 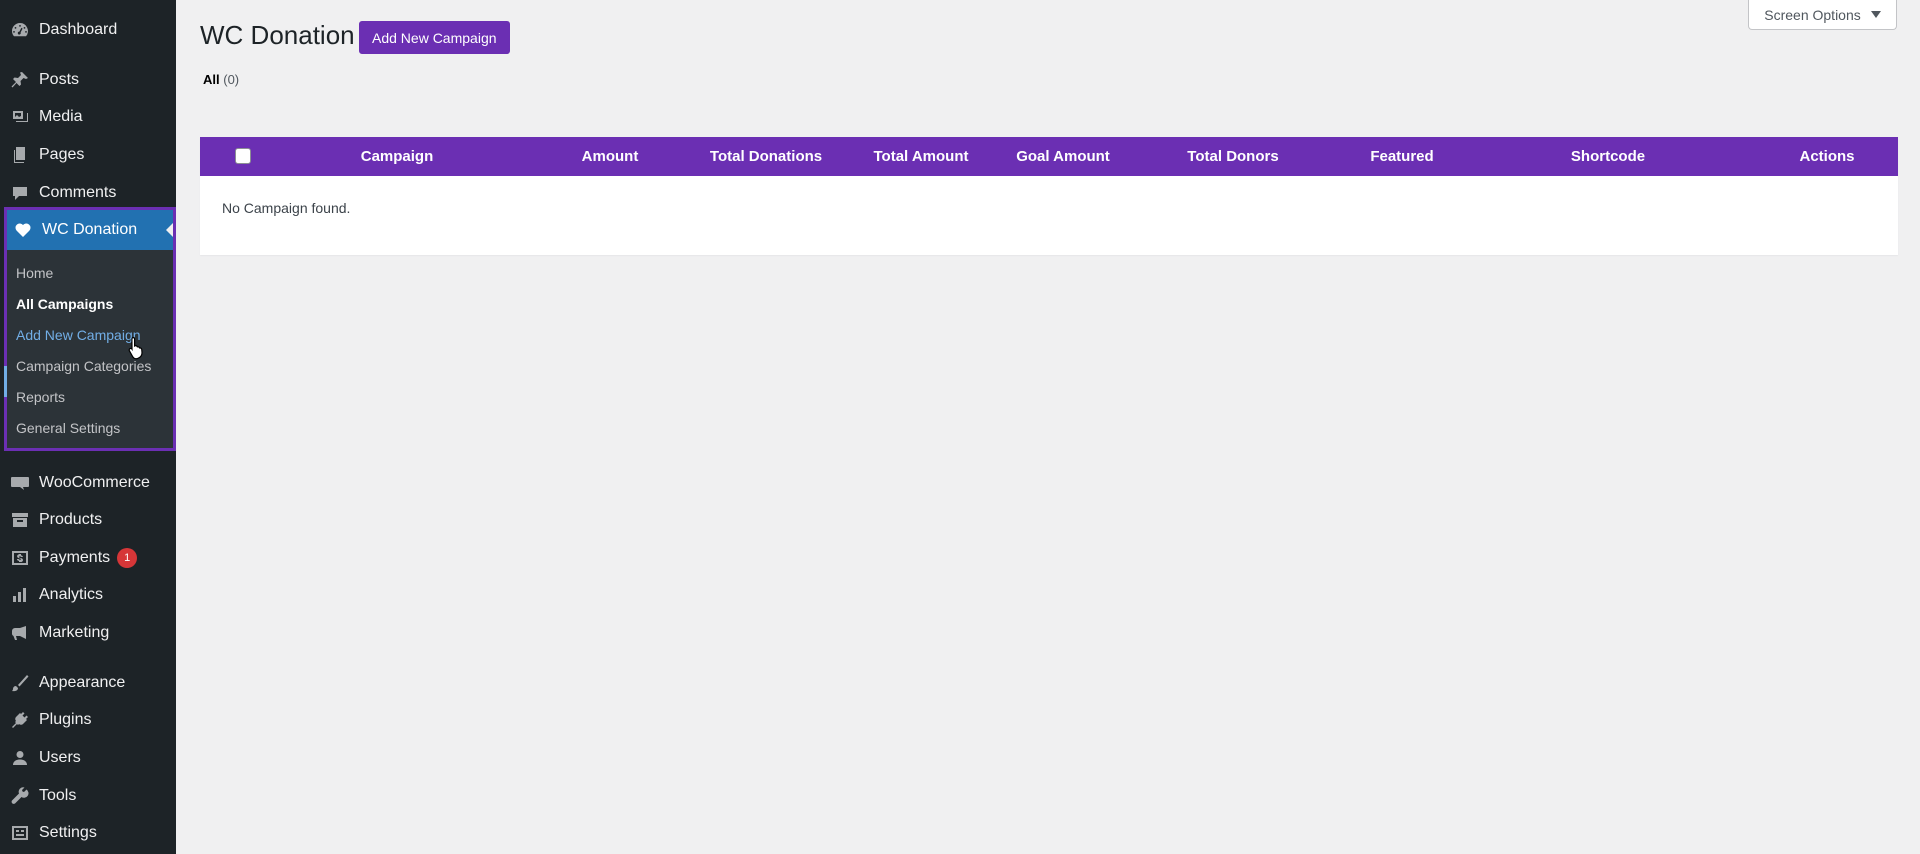 What do you see at coordinates (88, 758) in the screenshot?
I see `menu-item-users: Users` at bounding box center [88, 758].